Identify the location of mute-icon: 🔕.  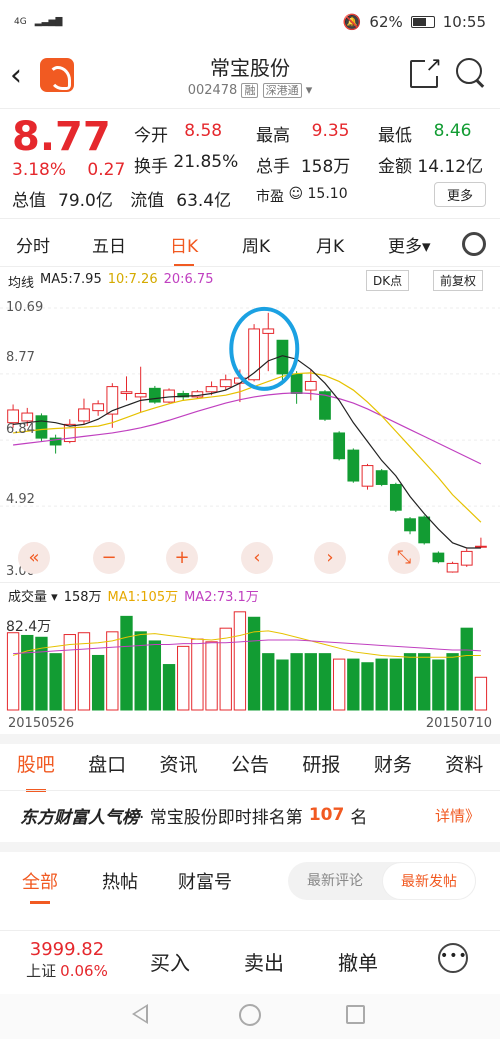
(352, 22).